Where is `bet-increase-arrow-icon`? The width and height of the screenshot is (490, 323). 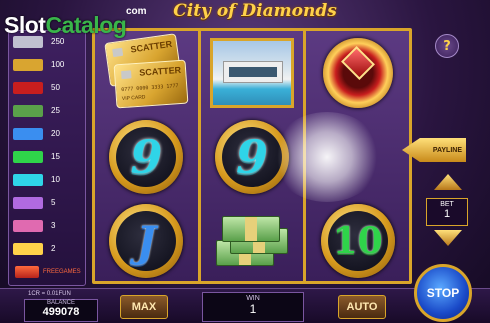
bet-increase-arrow-icon is located at coordinates (448, 182).